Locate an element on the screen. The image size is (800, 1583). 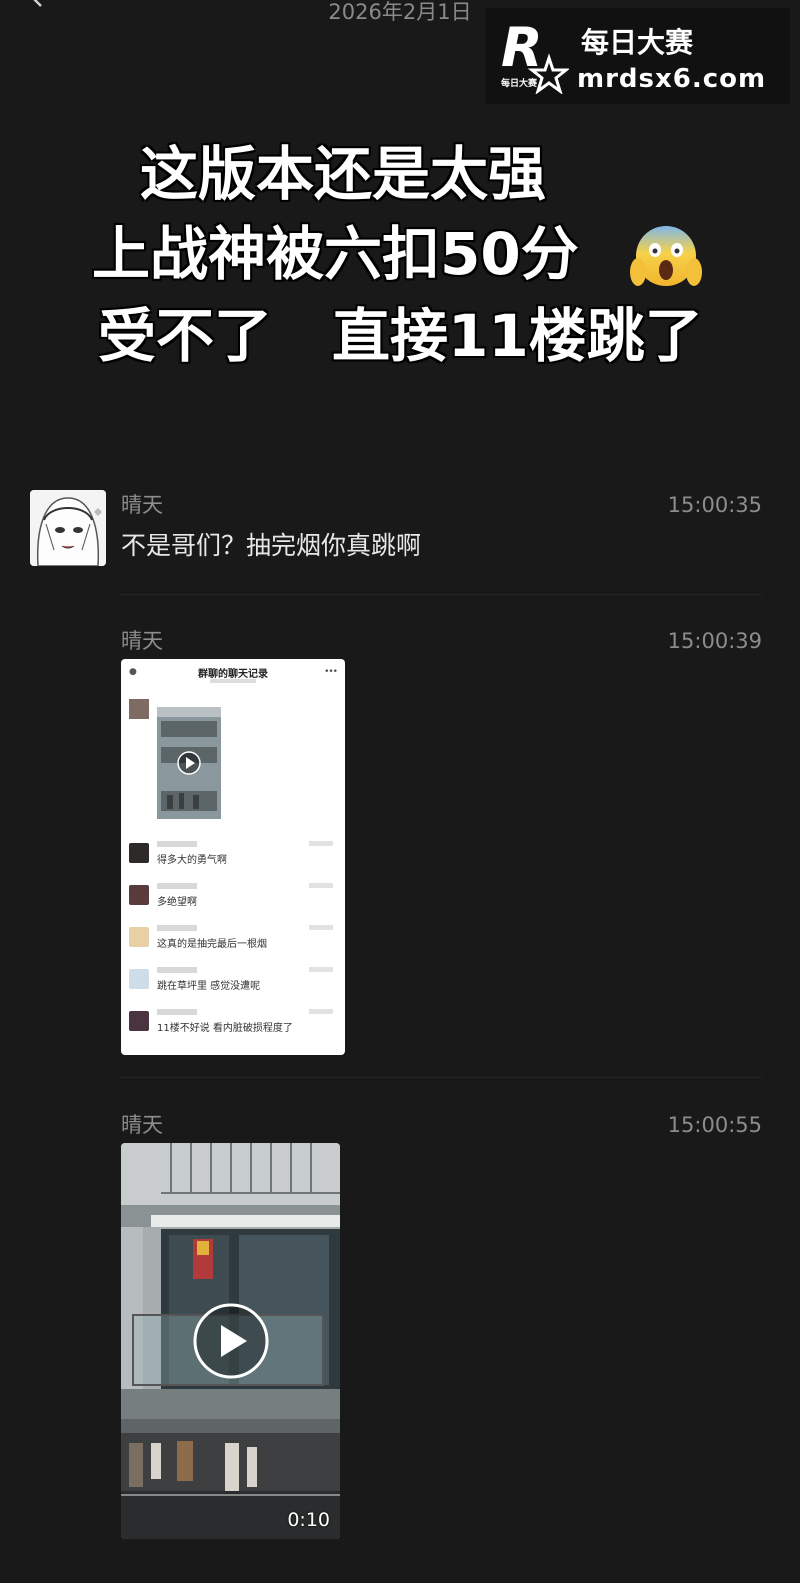
chat-record-row: 11楼不好说 看内脏破损程度了 is located at coordinates (234, 1024).